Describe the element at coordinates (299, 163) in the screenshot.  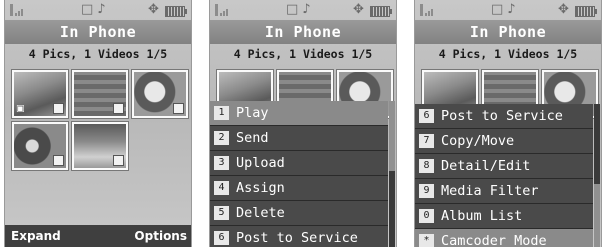
I see `menu-item-upload: 3 Upload` at that location.